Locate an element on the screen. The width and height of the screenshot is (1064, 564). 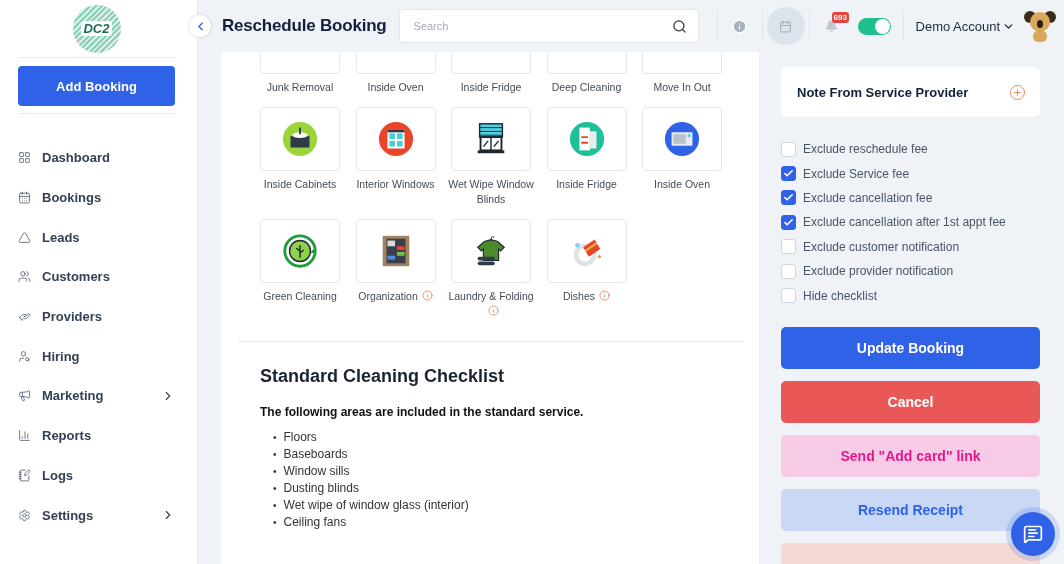
checklist-item: Floors is located at coordinates (300, 437).